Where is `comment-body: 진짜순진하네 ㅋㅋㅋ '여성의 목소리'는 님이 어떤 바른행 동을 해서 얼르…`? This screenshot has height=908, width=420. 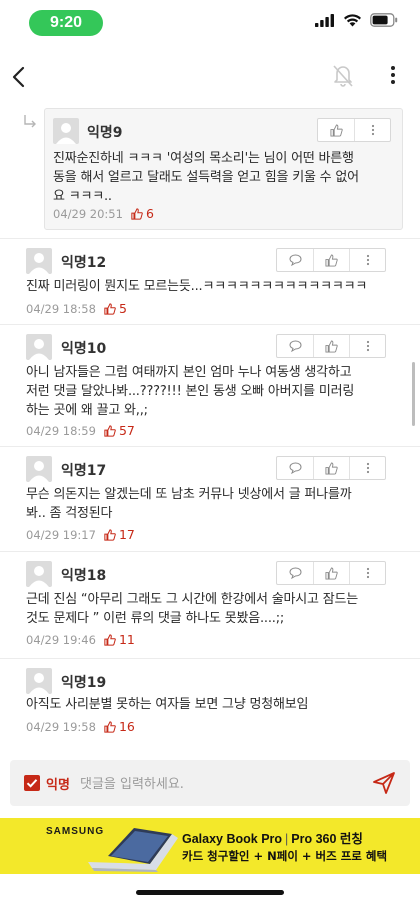
comment-body: 진짜순진하네 ㅋㅋㅋ '여성의 목소리'는 님이 어떤 바른행 동을 해서 얼르… is located at coordinates (206, 177).